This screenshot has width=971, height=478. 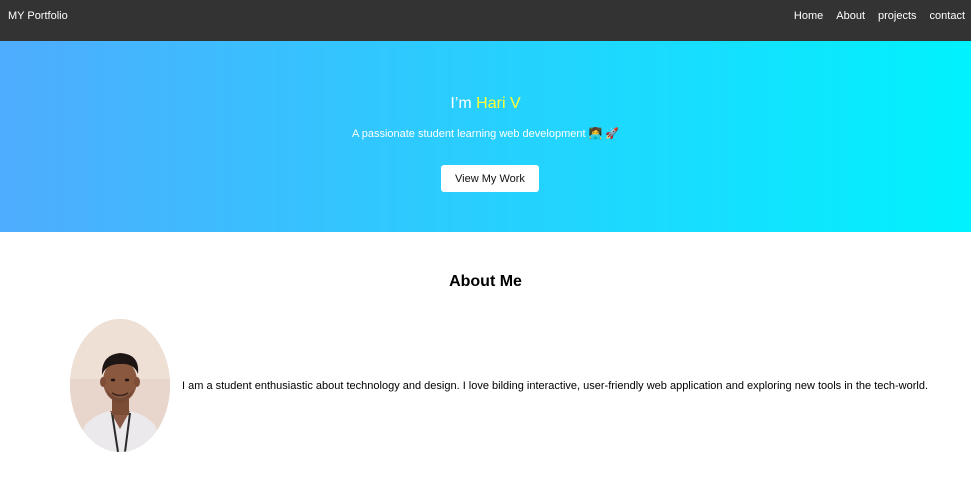 What do you see at coordinates (490, 178) in the screenshot?
I see `view-my-work-button: View My Work` at bounding box center [490, 178].